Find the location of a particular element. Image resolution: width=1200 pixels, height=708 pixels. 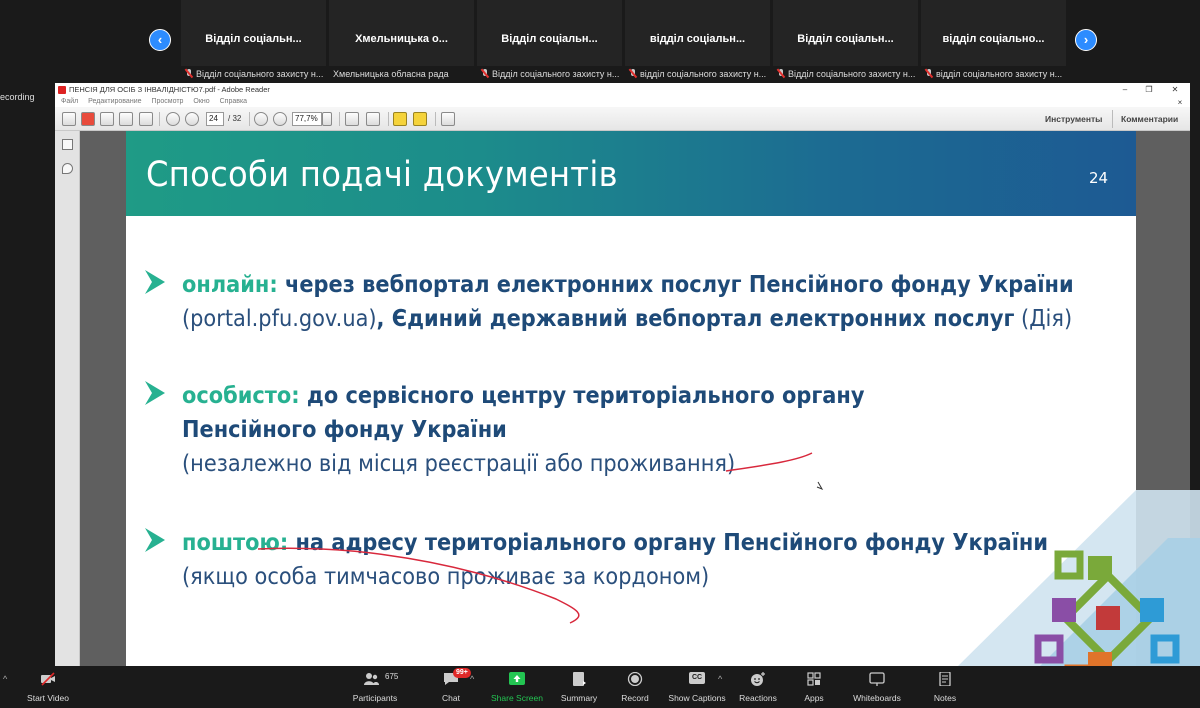

menu-view: Просмотр is located at coordinates (167, 101).